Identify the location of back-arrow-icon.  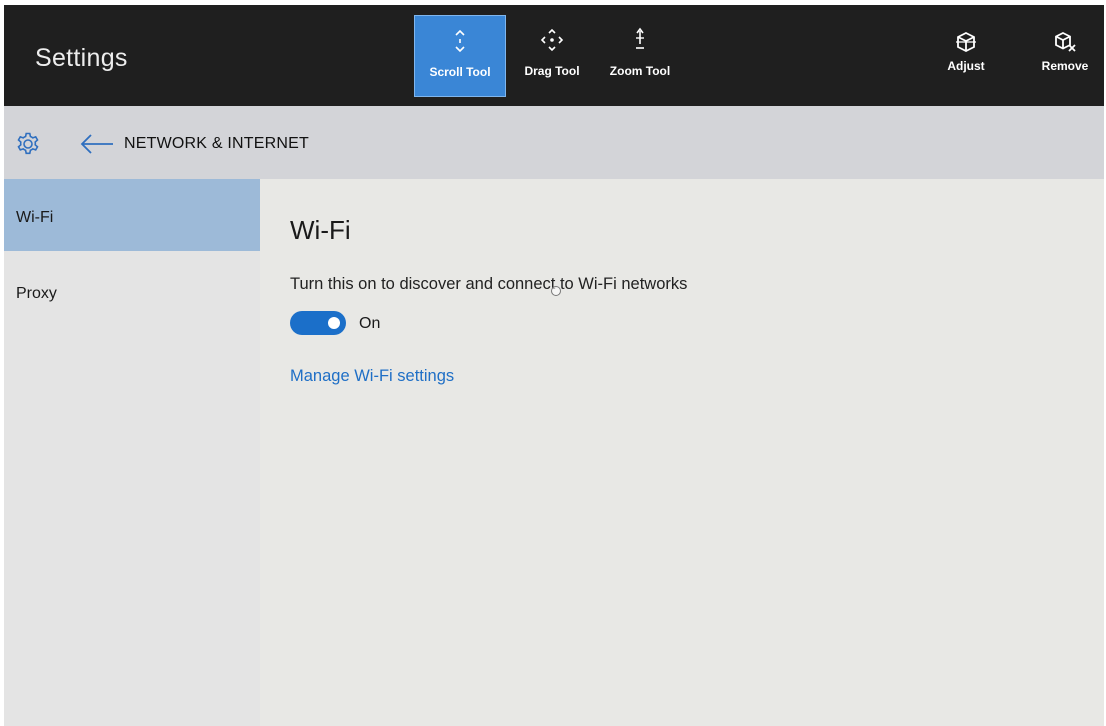
(97, 144).